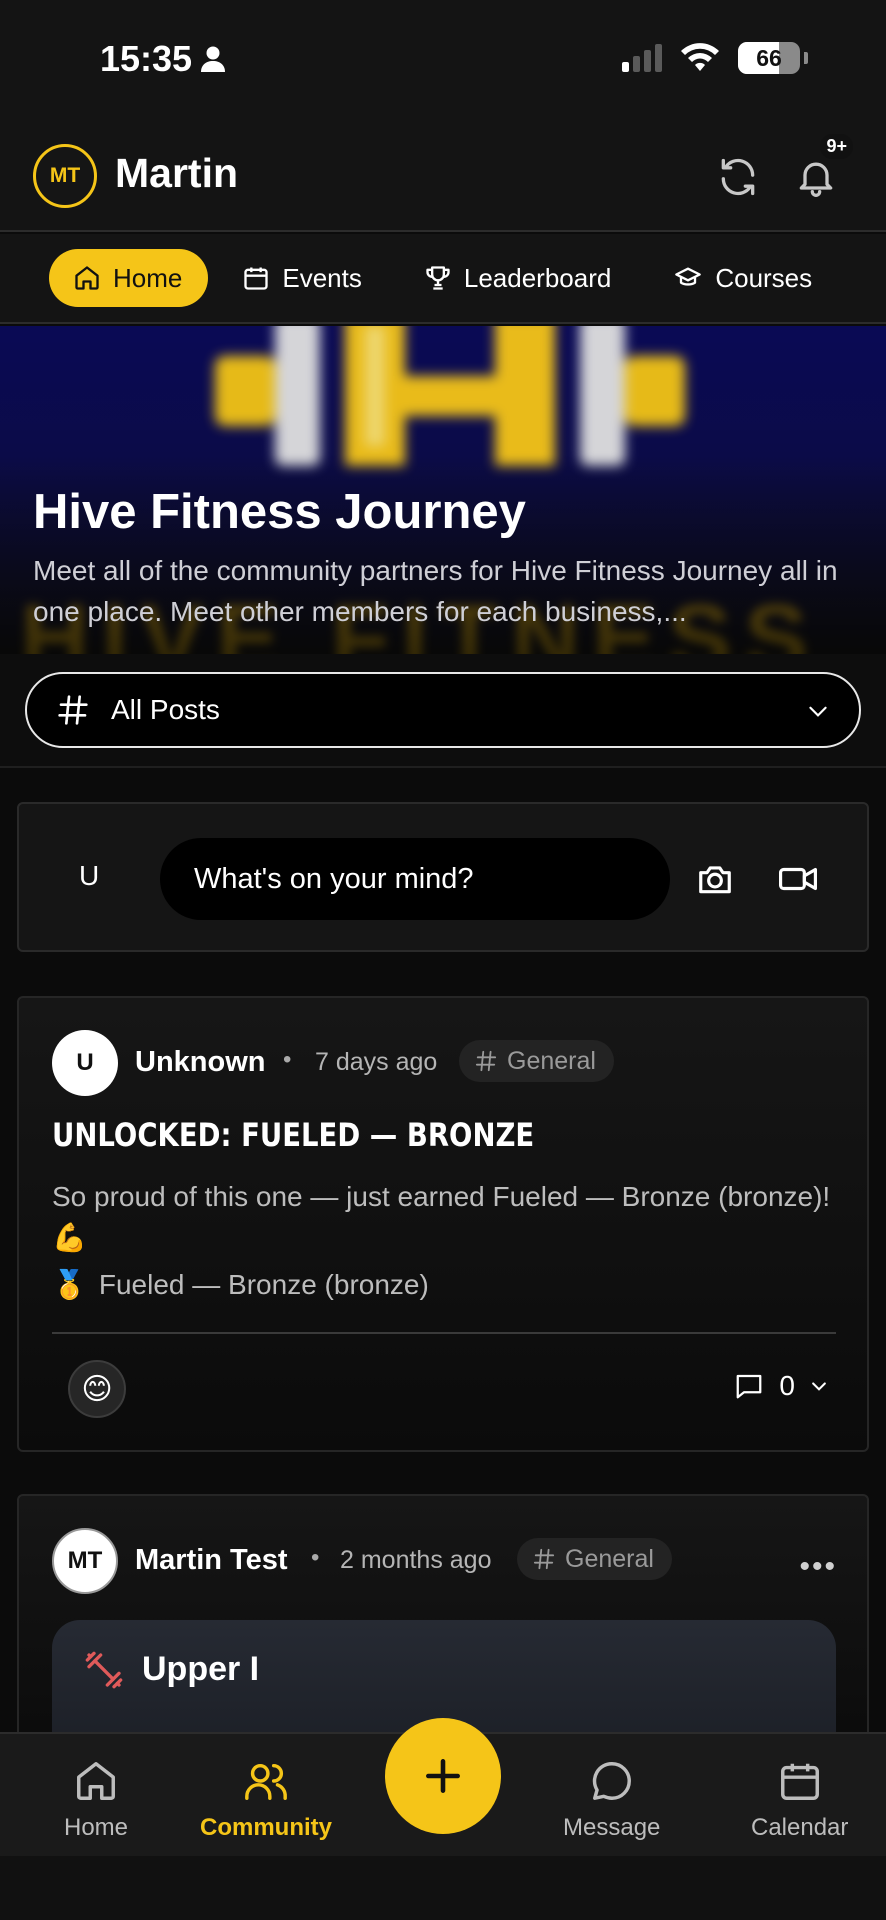  Describe the element at coordinates (612, 1827) in the screenshot. I see `nav-message-label: Message` at that location.